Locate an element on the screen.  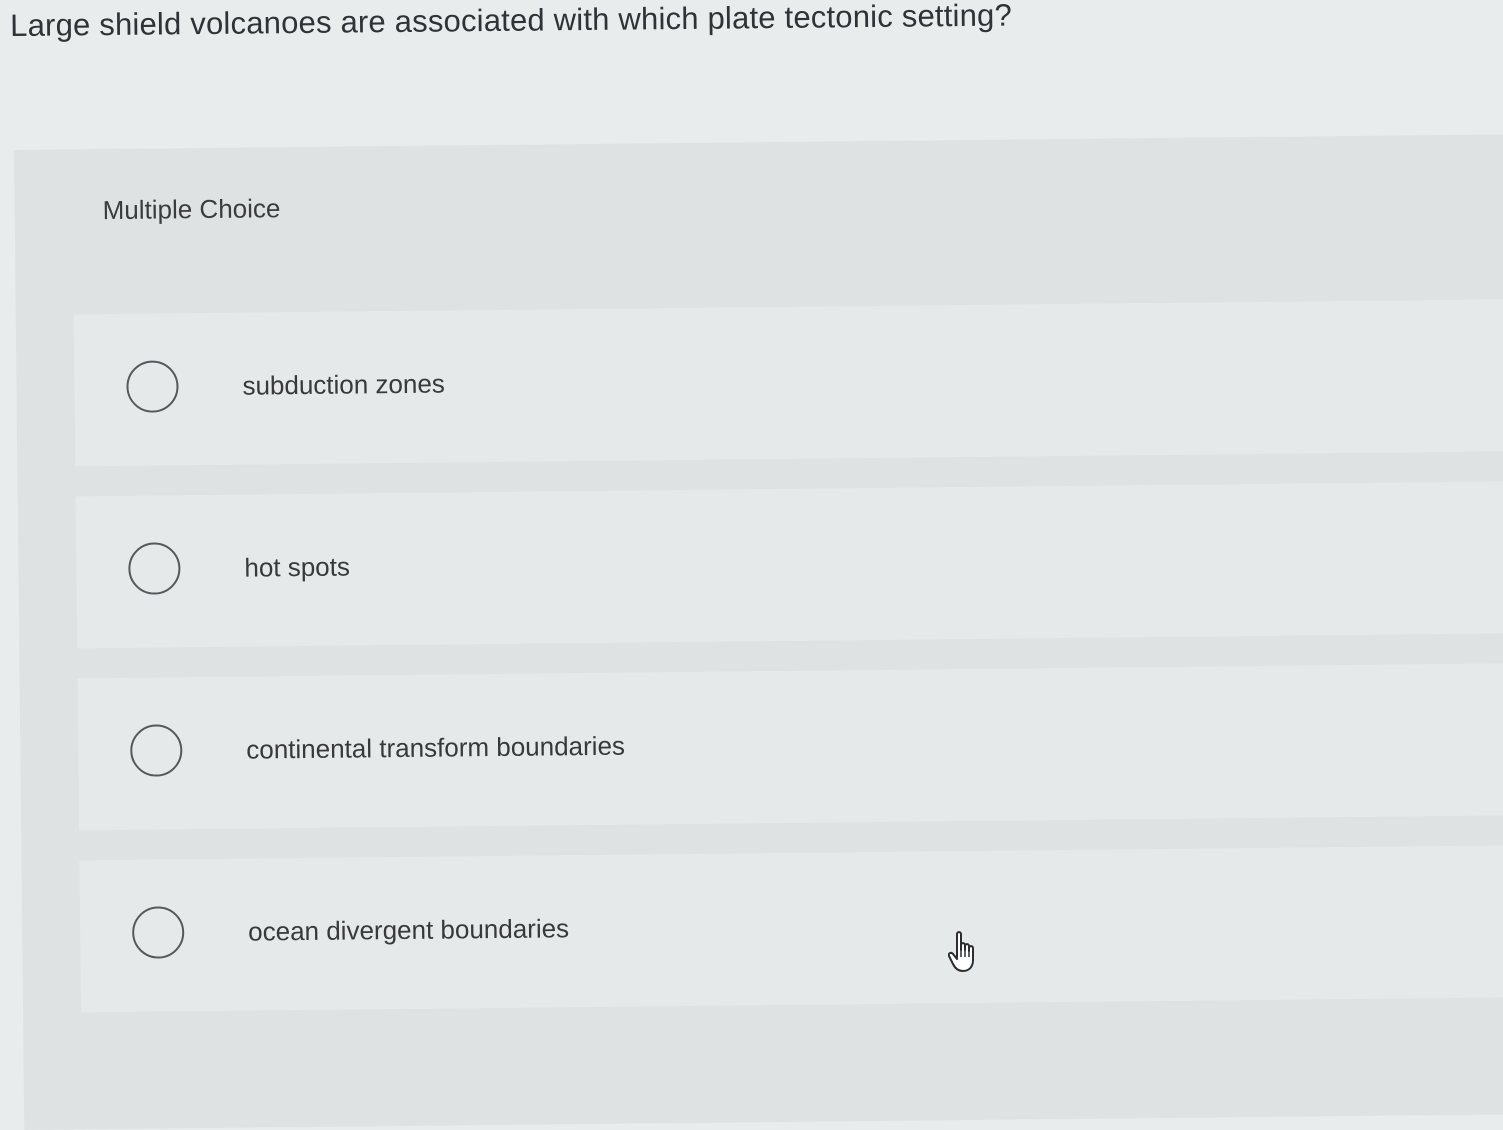
panel-title: Multiple Choice is located at coordinates (191, 209).